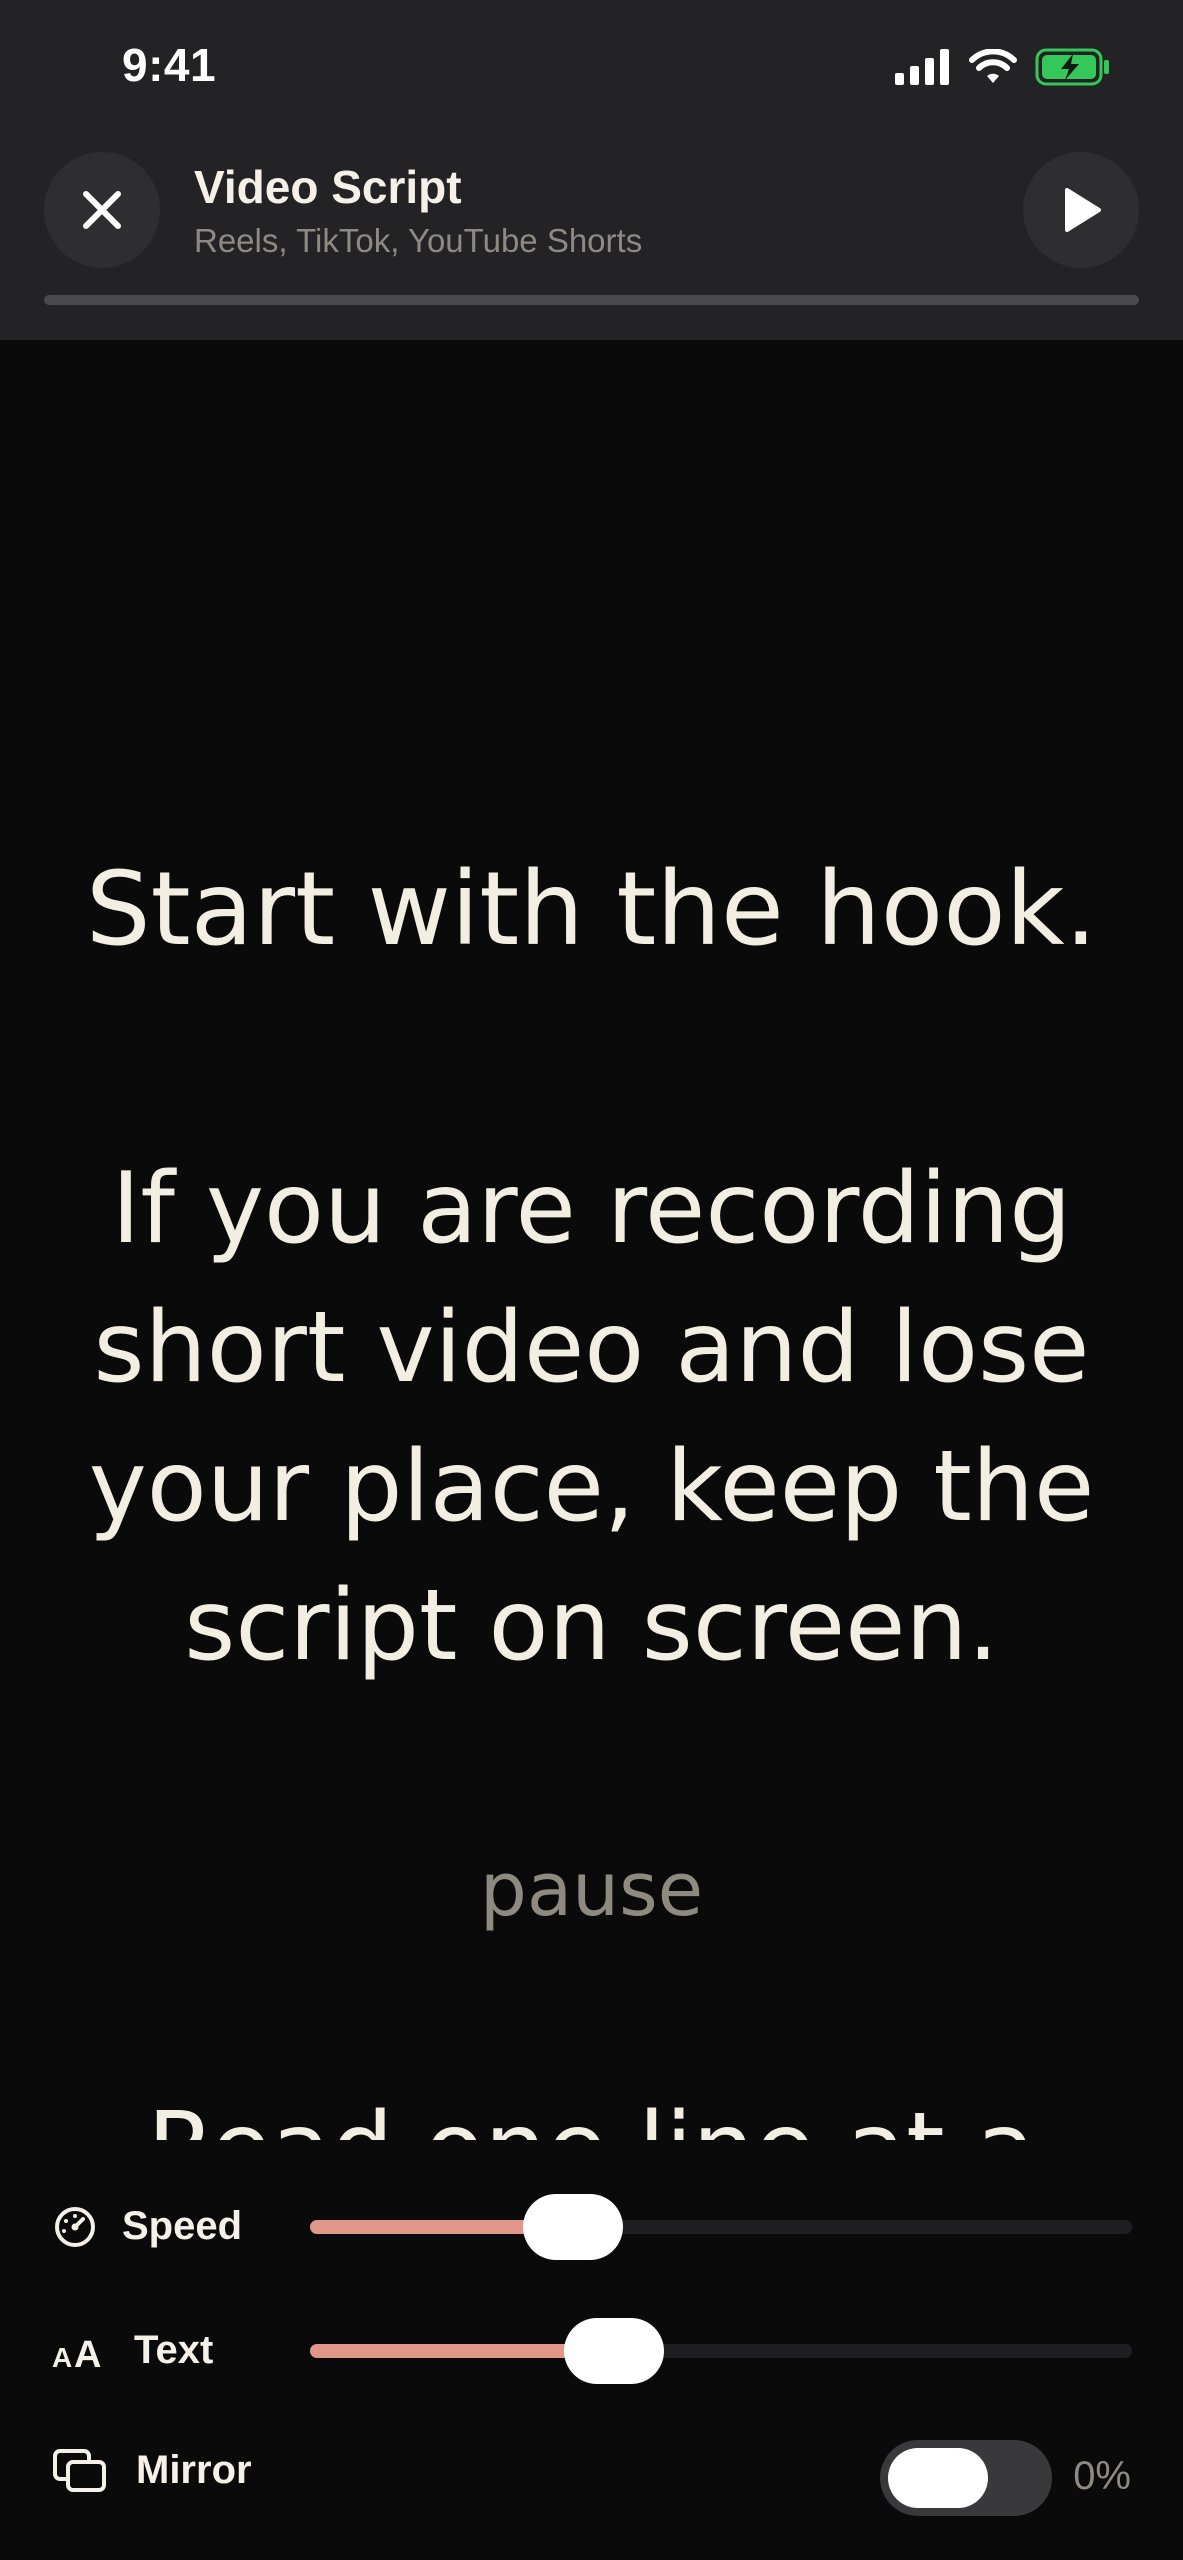  Describe the element at coordinates (614, 2351) in the screenshot. I see `text-size-slider-thumb` at that location.